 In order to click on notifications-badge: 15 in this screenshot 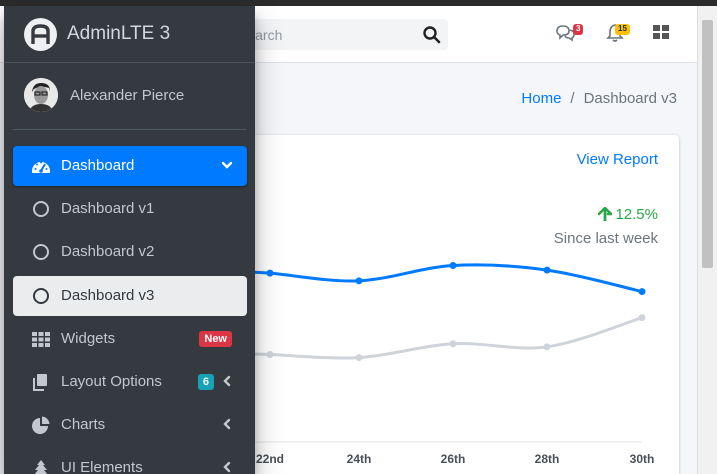, I will do `click(622, 29)`.